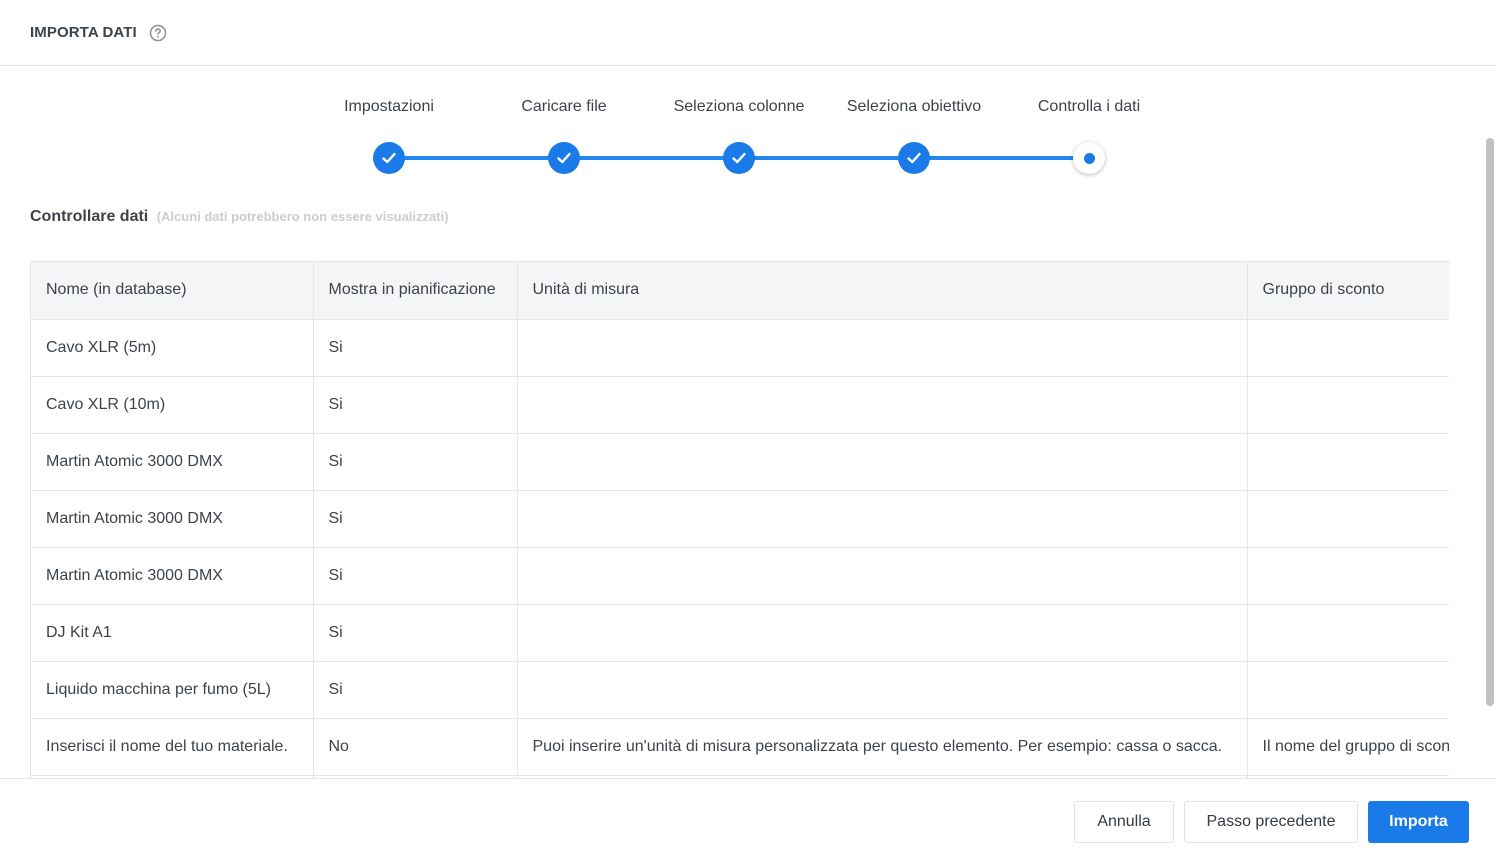 Image resolution: width=1496 pixels, height=860 pixels. I want to click on cell-name: DJ Kit A1, so click(172, 633).